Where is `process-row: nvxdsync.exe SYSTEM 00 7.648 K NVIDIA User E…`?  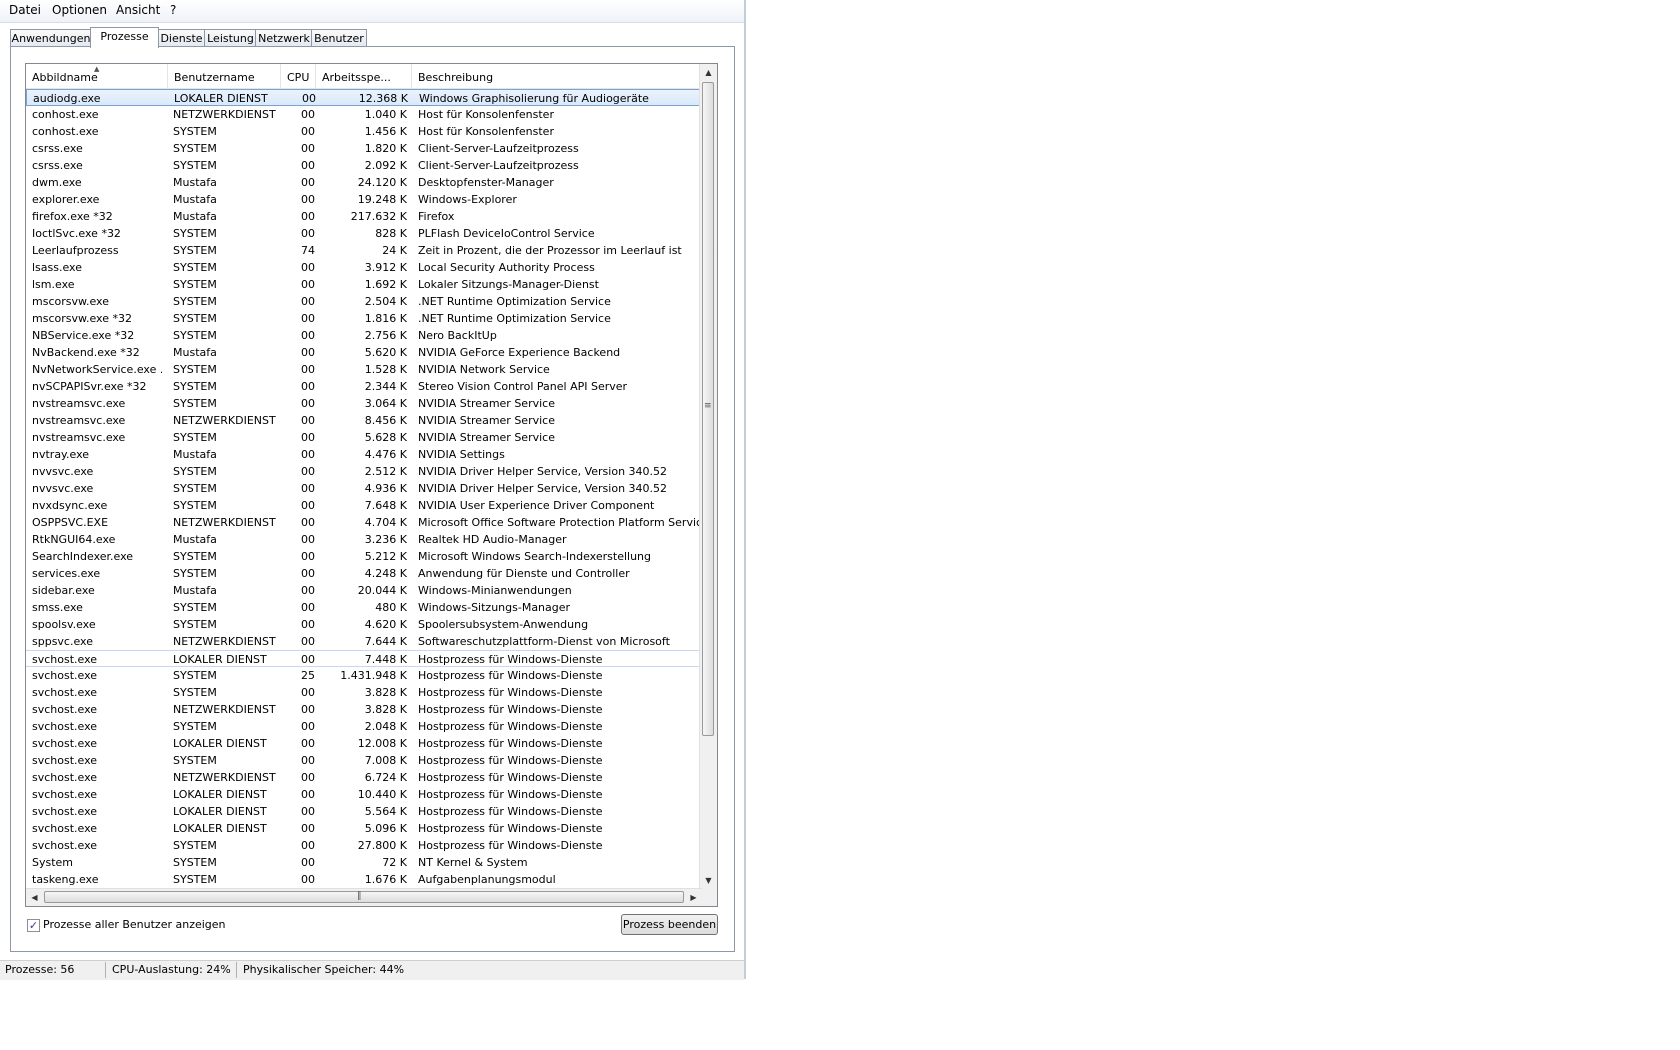 process-row: nvxdsync.exe SYSTEM 00 7.648 K NVIDIA User E… is located at coordinates (364, 505).